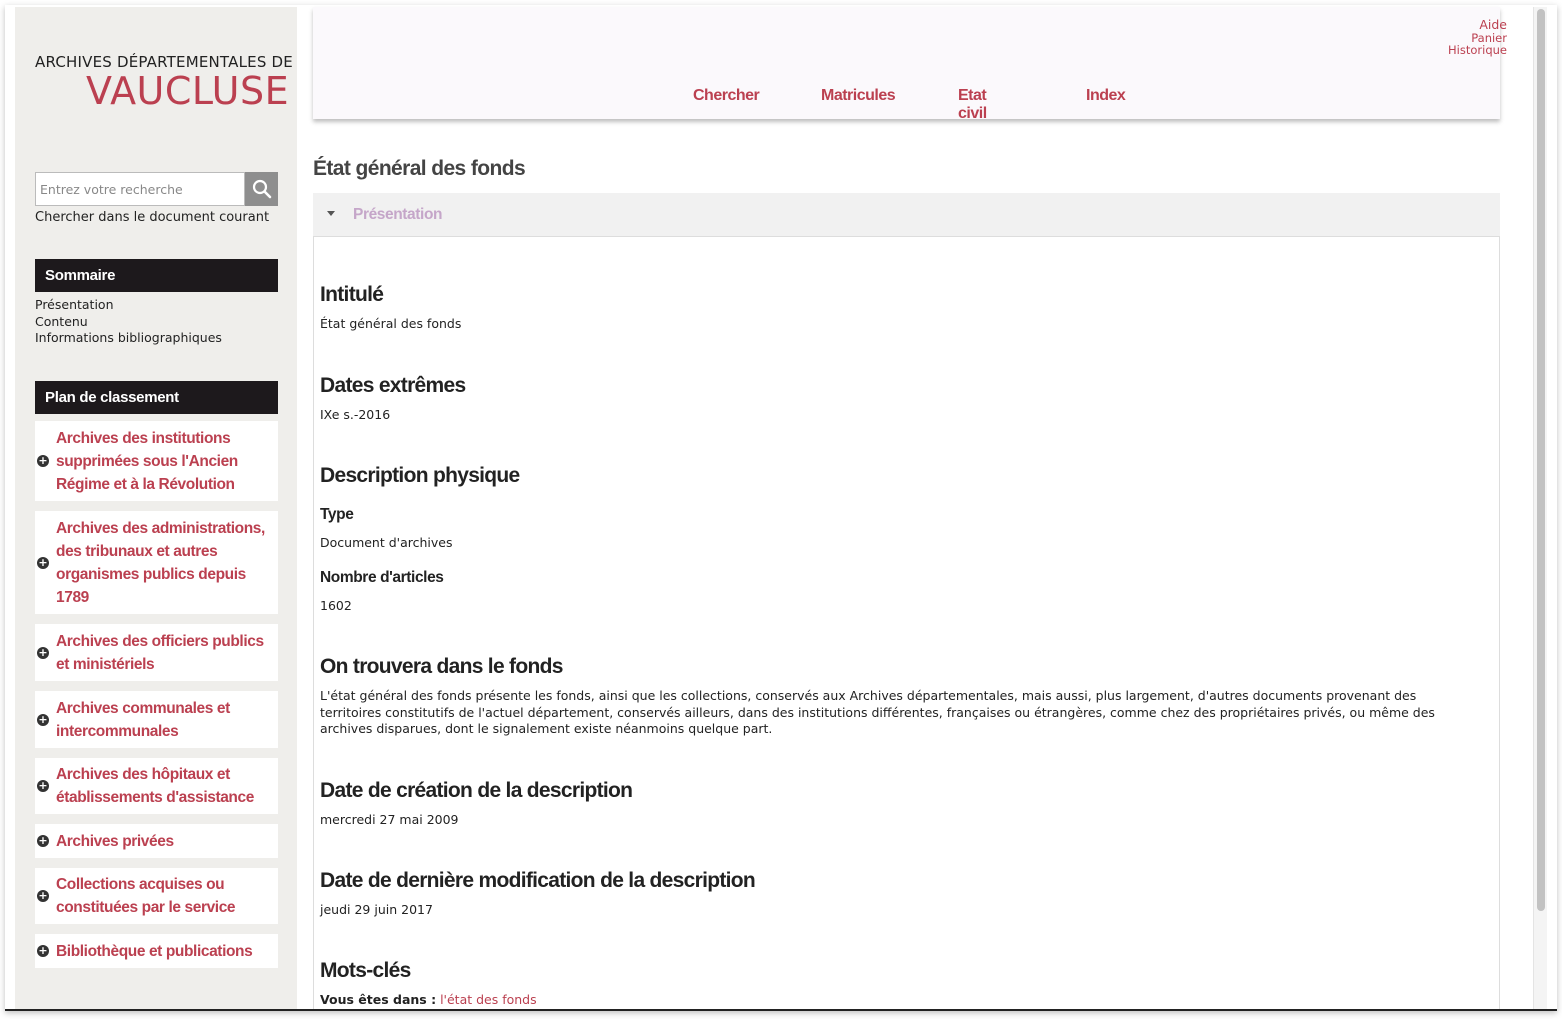  I want to click on logo-line2: VAUCLUSE, so click(187, 91).